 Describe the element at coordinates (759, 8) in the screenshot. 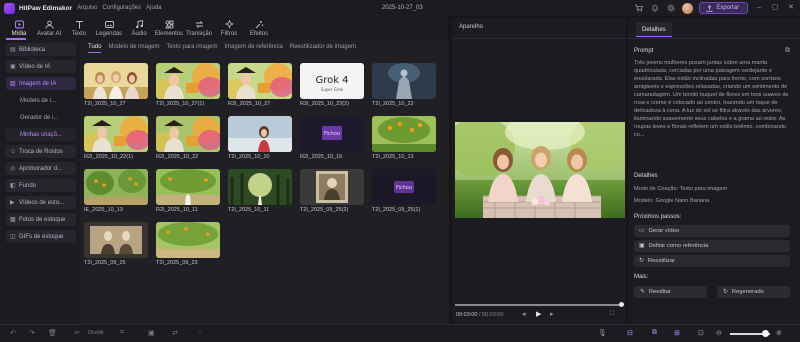

I see `minimize-icon: –` at that location.